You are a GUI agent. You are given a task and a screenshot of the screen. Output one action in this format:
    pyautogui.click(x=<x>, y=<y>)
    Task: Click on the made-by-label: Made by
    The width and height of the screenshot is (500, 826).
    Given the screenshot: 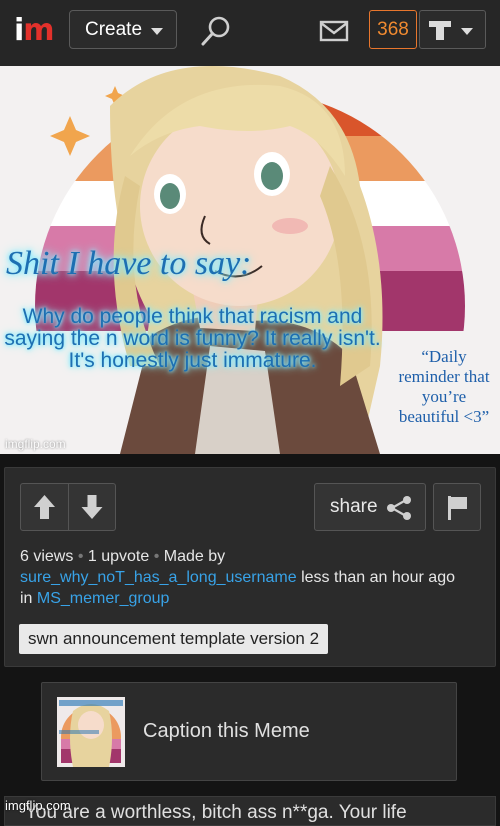 What is the action you would take?
    pyautogui.click(x=194, y=556)
    